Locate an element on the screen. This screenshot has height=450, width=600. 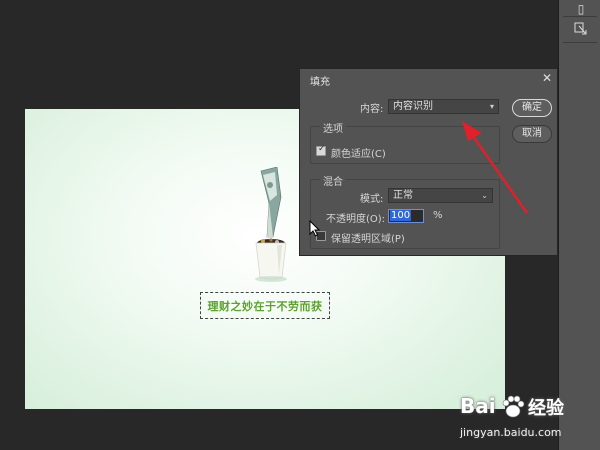
content-label: 内容: is located at coordinates (372, 109).